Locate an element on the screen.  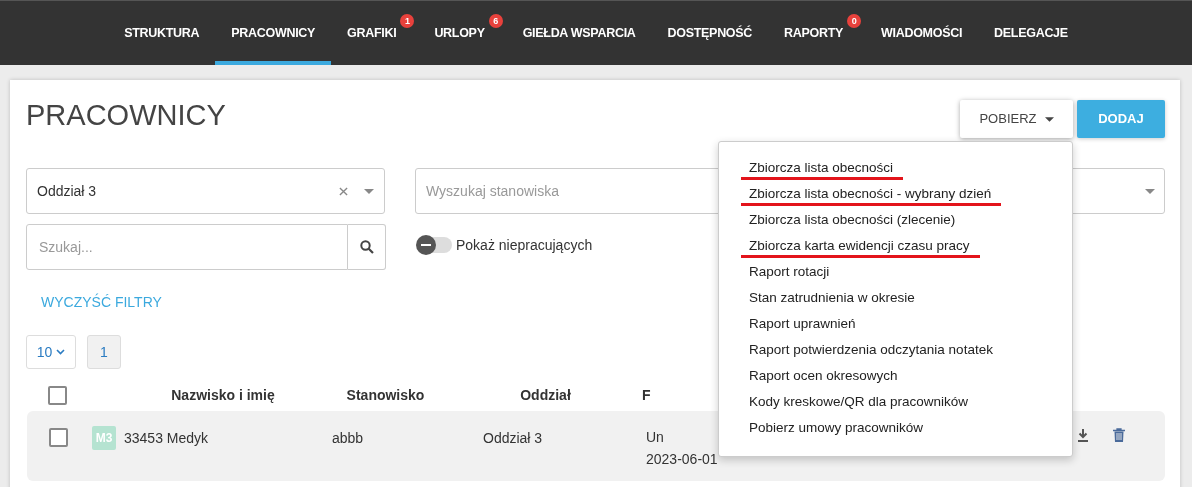
nav-tab: URLOPY 6 is located at coordinates (462, 33).